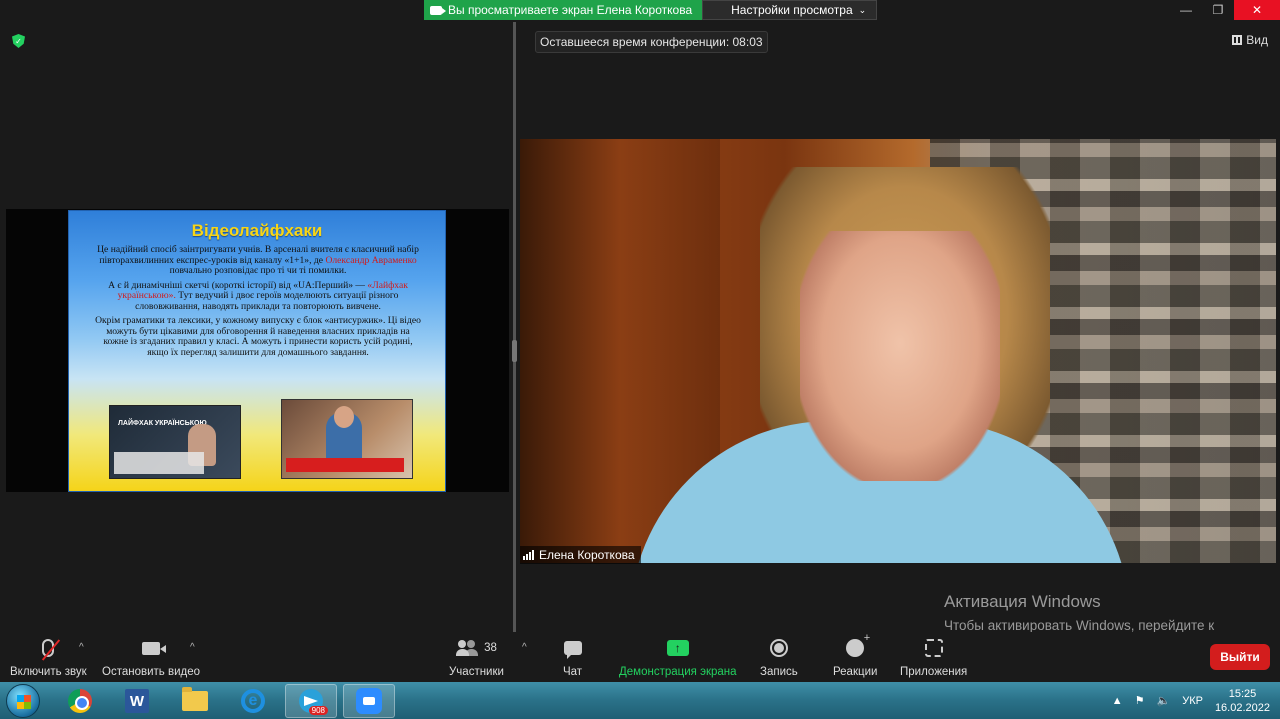 Image resolution: width=1280 pixels, height=719 pixels. I want to click on tray-expand-icon: ▲, so click(1117, 701).